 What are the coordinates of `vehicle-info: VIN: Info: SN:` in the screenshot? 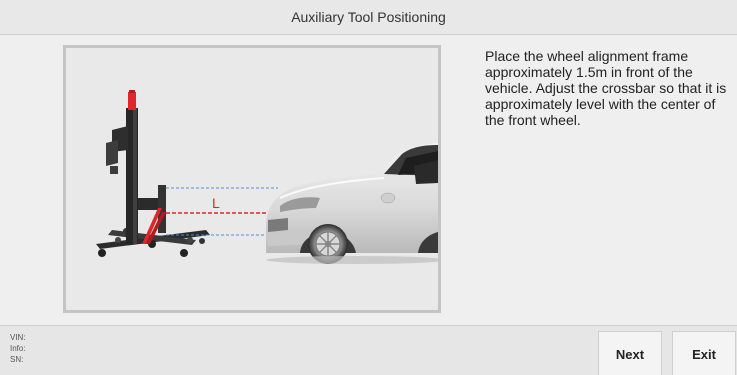 It's located at (18, 348).